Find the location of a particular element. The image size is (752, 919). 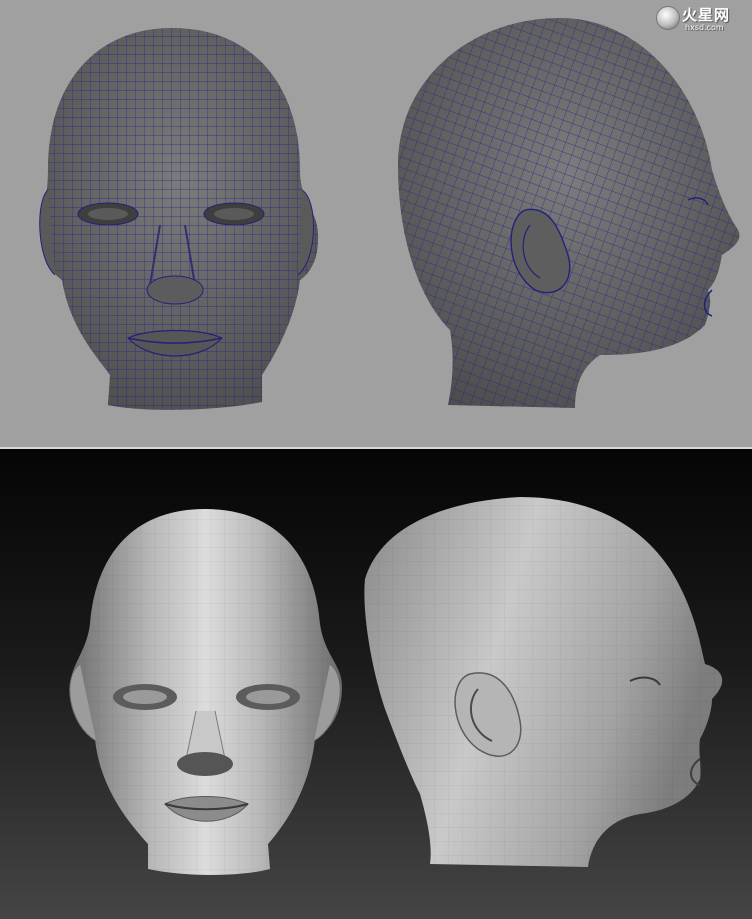

front-shaded-head is located at coordinates (205, 692).